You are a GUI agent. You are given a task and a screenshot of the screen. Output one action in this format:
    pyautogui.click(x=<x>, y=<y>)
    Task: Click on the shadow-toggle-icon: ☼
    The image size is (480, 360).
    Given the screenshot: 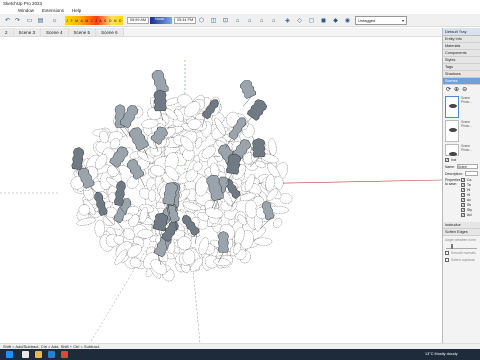 What is the action you would take?
    pyautogui.click(x=54, y=20)
    